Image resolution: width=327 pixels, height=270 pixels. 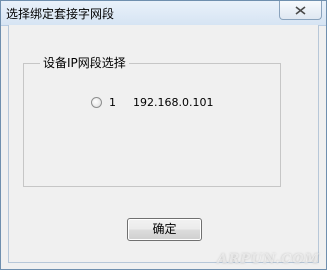 I want to click on option-ip-address: 192.168.0.101, so click(x=173, y=102).